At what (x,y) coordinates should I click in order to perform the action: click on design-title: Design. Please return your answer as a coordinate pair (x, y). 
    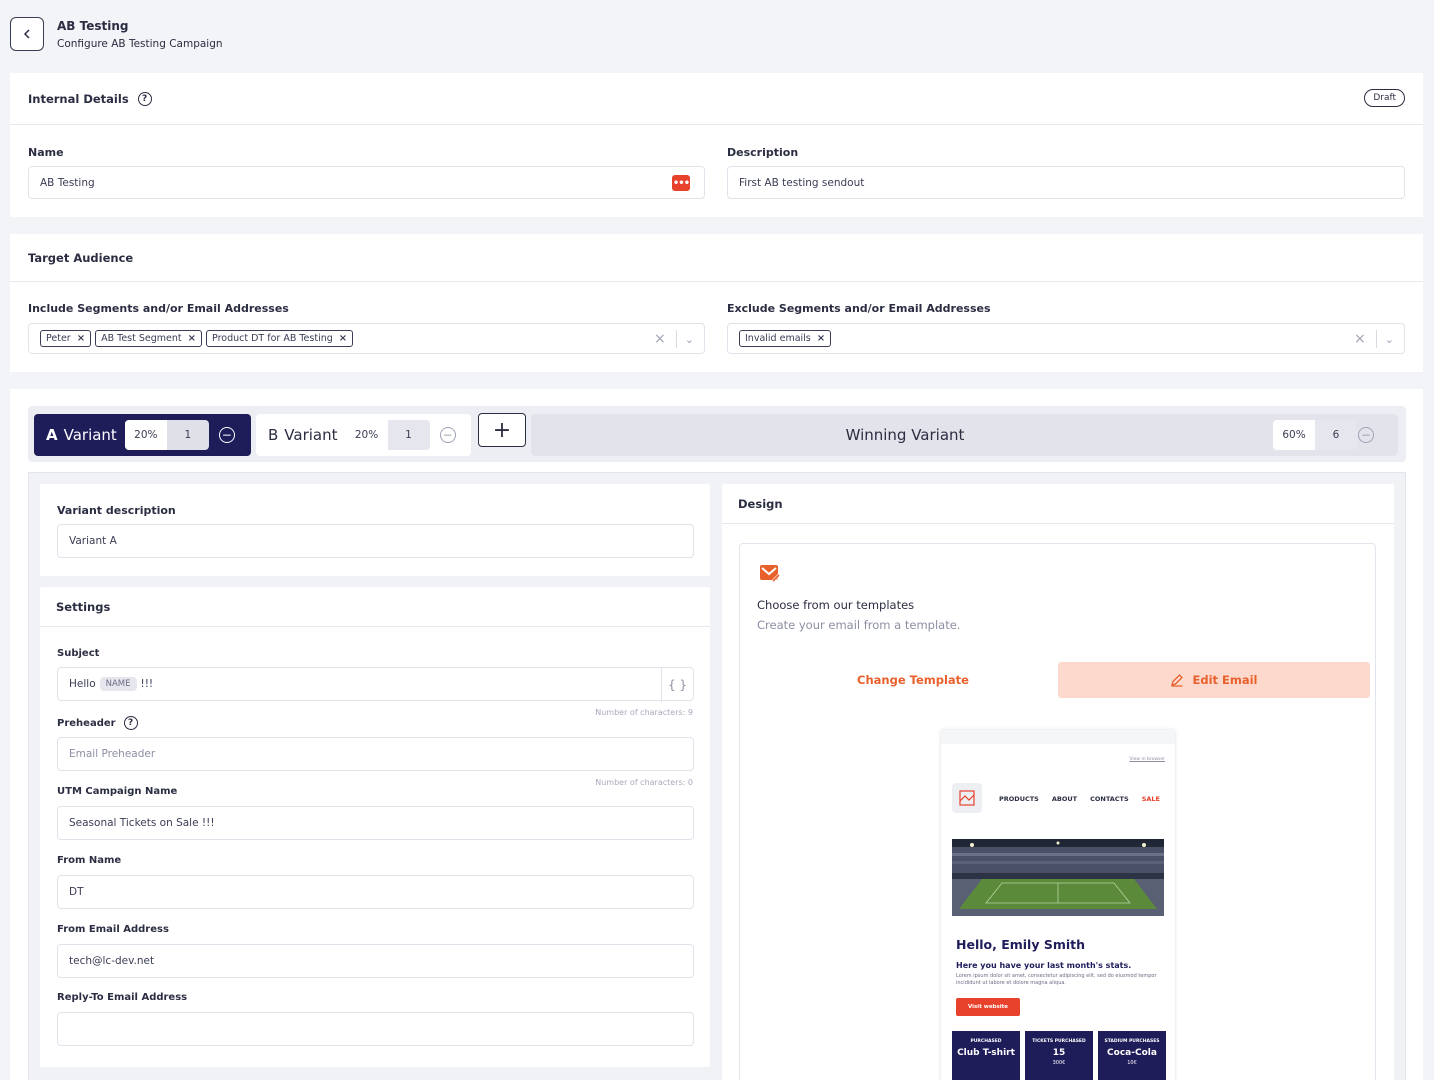
    Looking at the image, I should click on (760, 503).